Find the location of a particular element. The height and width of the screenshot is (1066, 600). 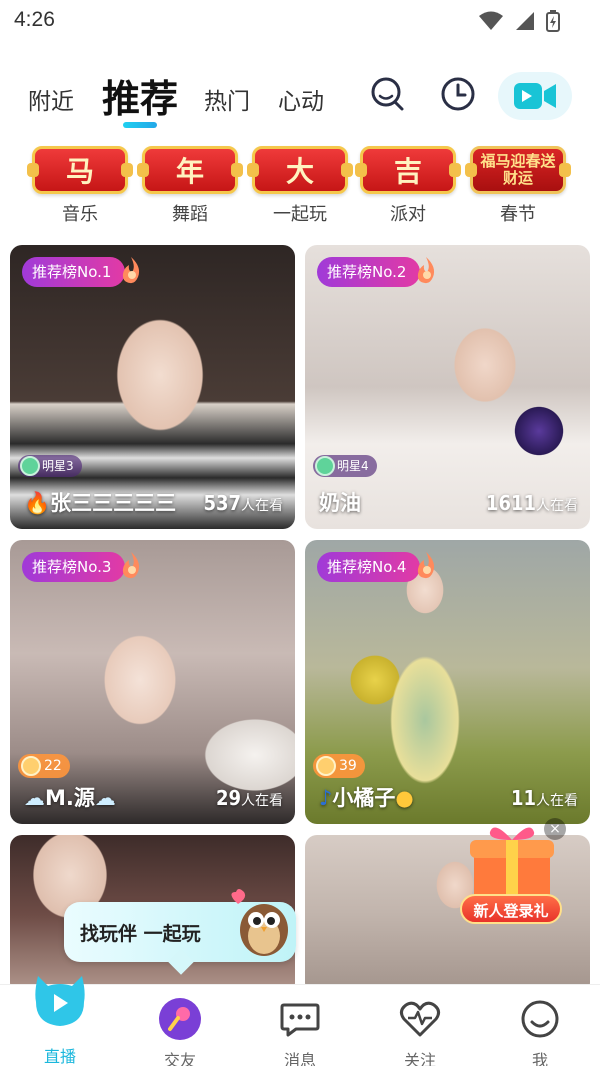

bottom-nav-label: 消息 is located at coordinates (299, 1058).